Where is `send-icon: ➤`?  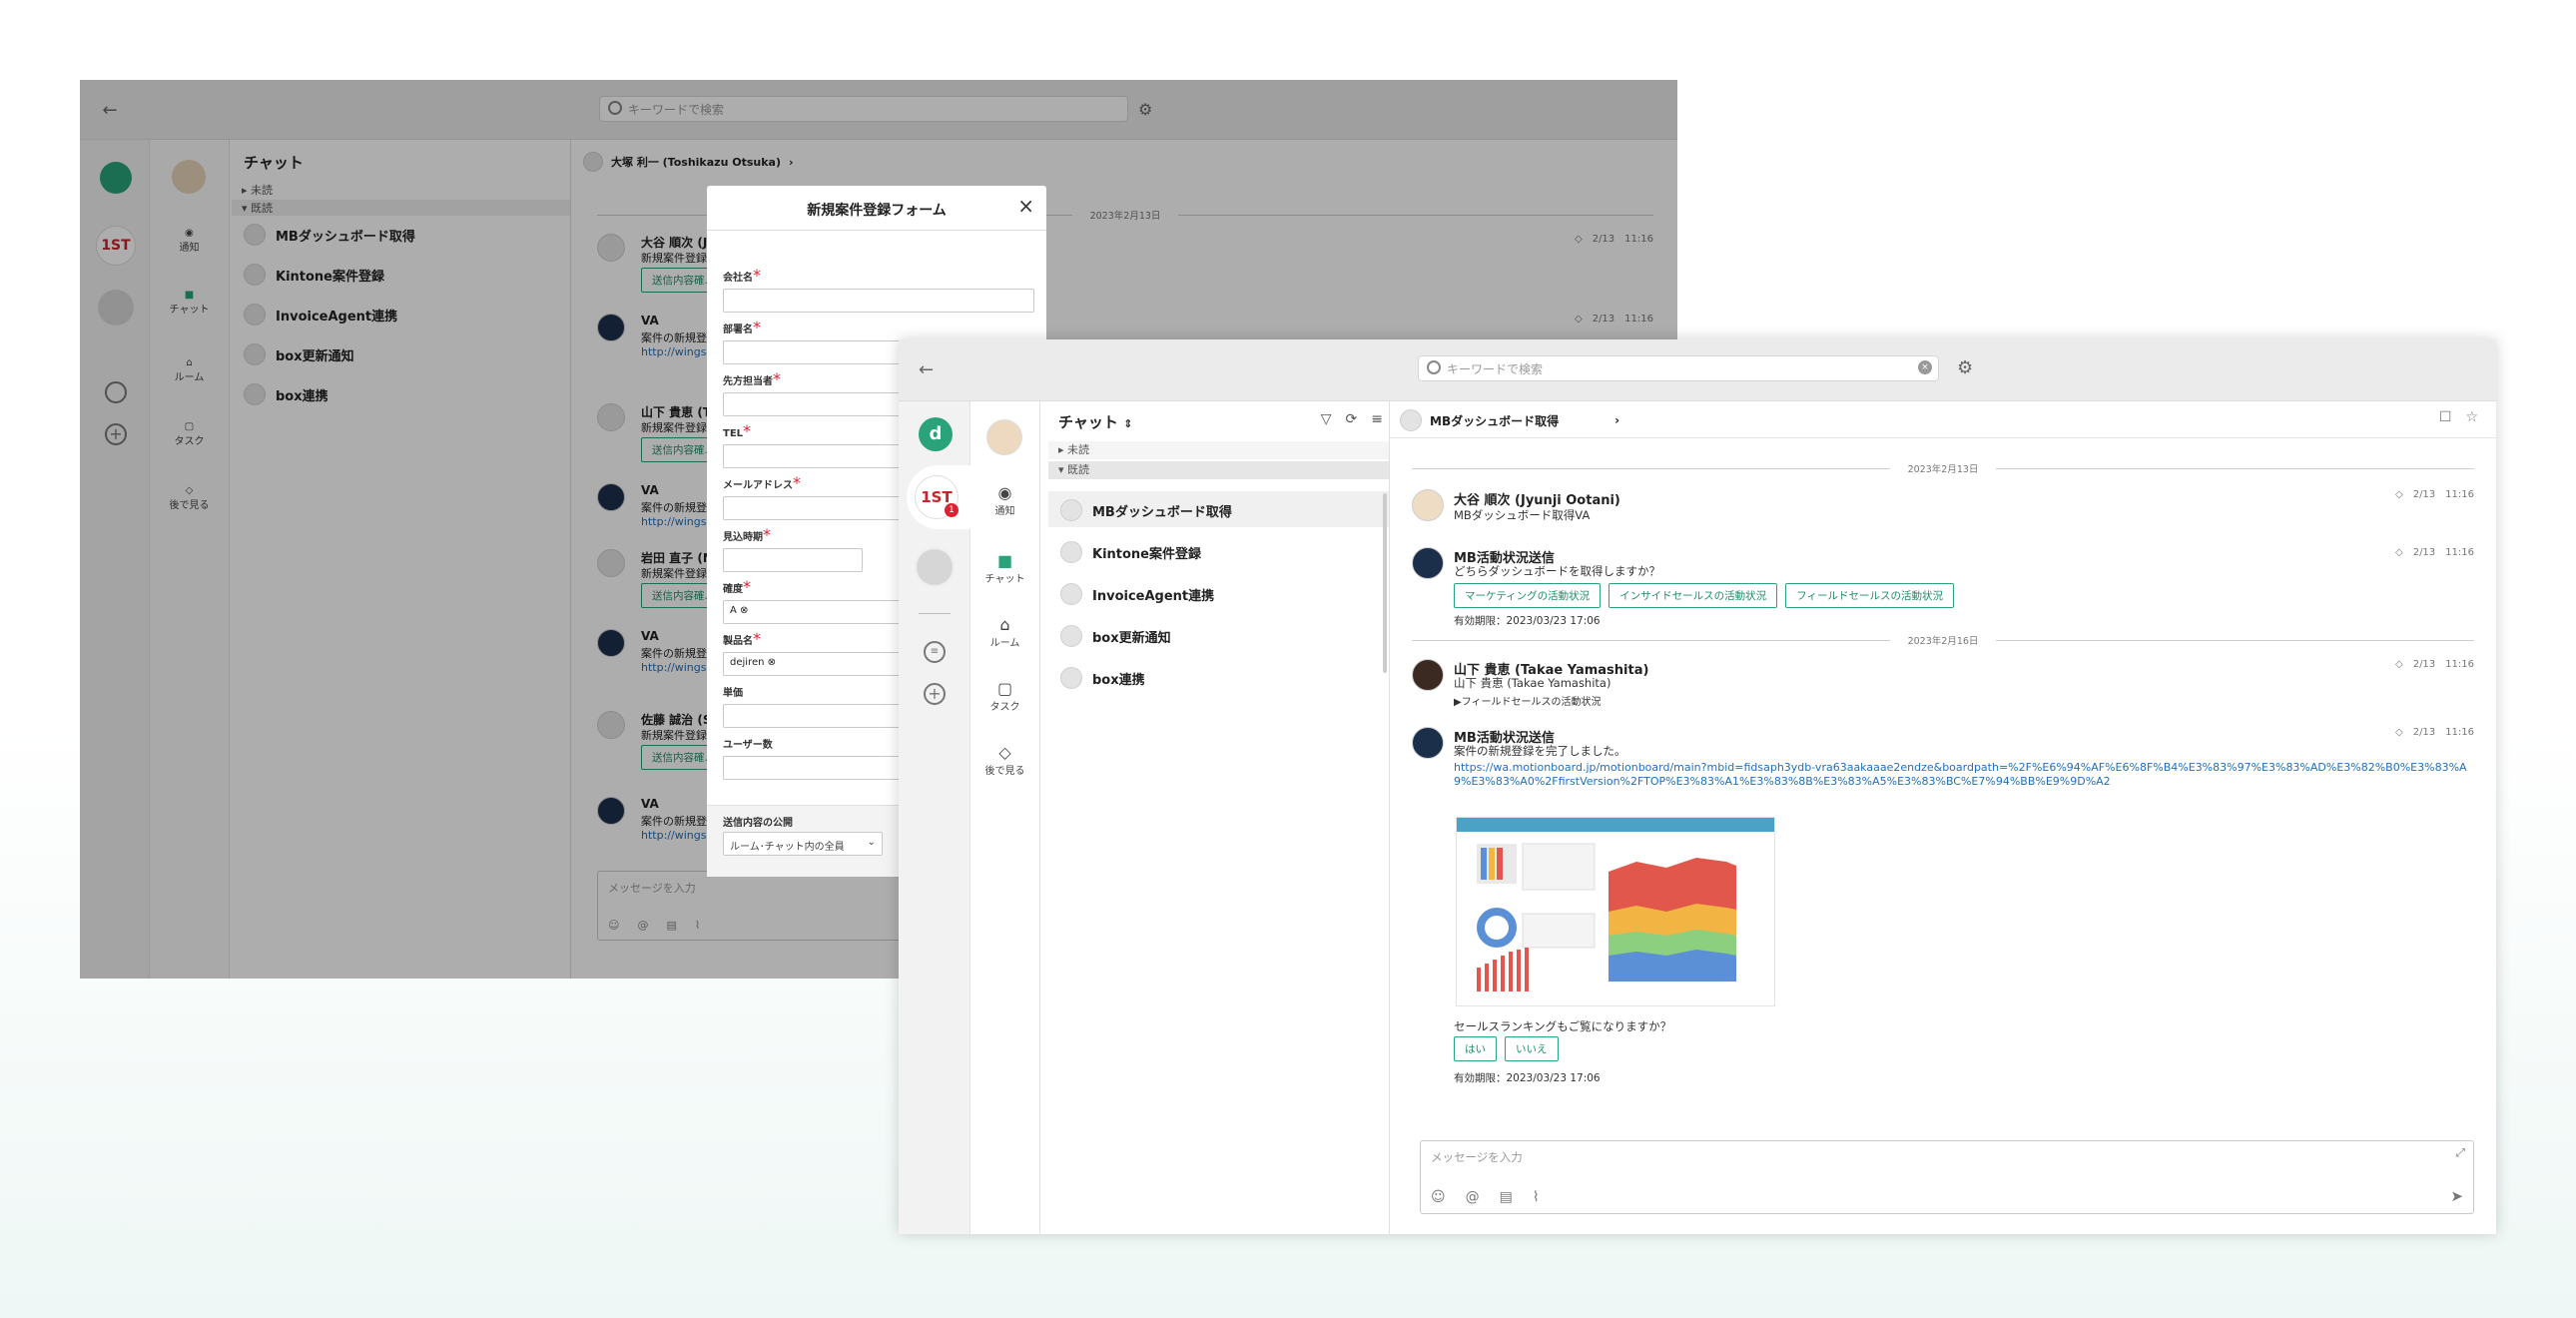
send-icon: ➤ is located at coordinates (2456, 1196).